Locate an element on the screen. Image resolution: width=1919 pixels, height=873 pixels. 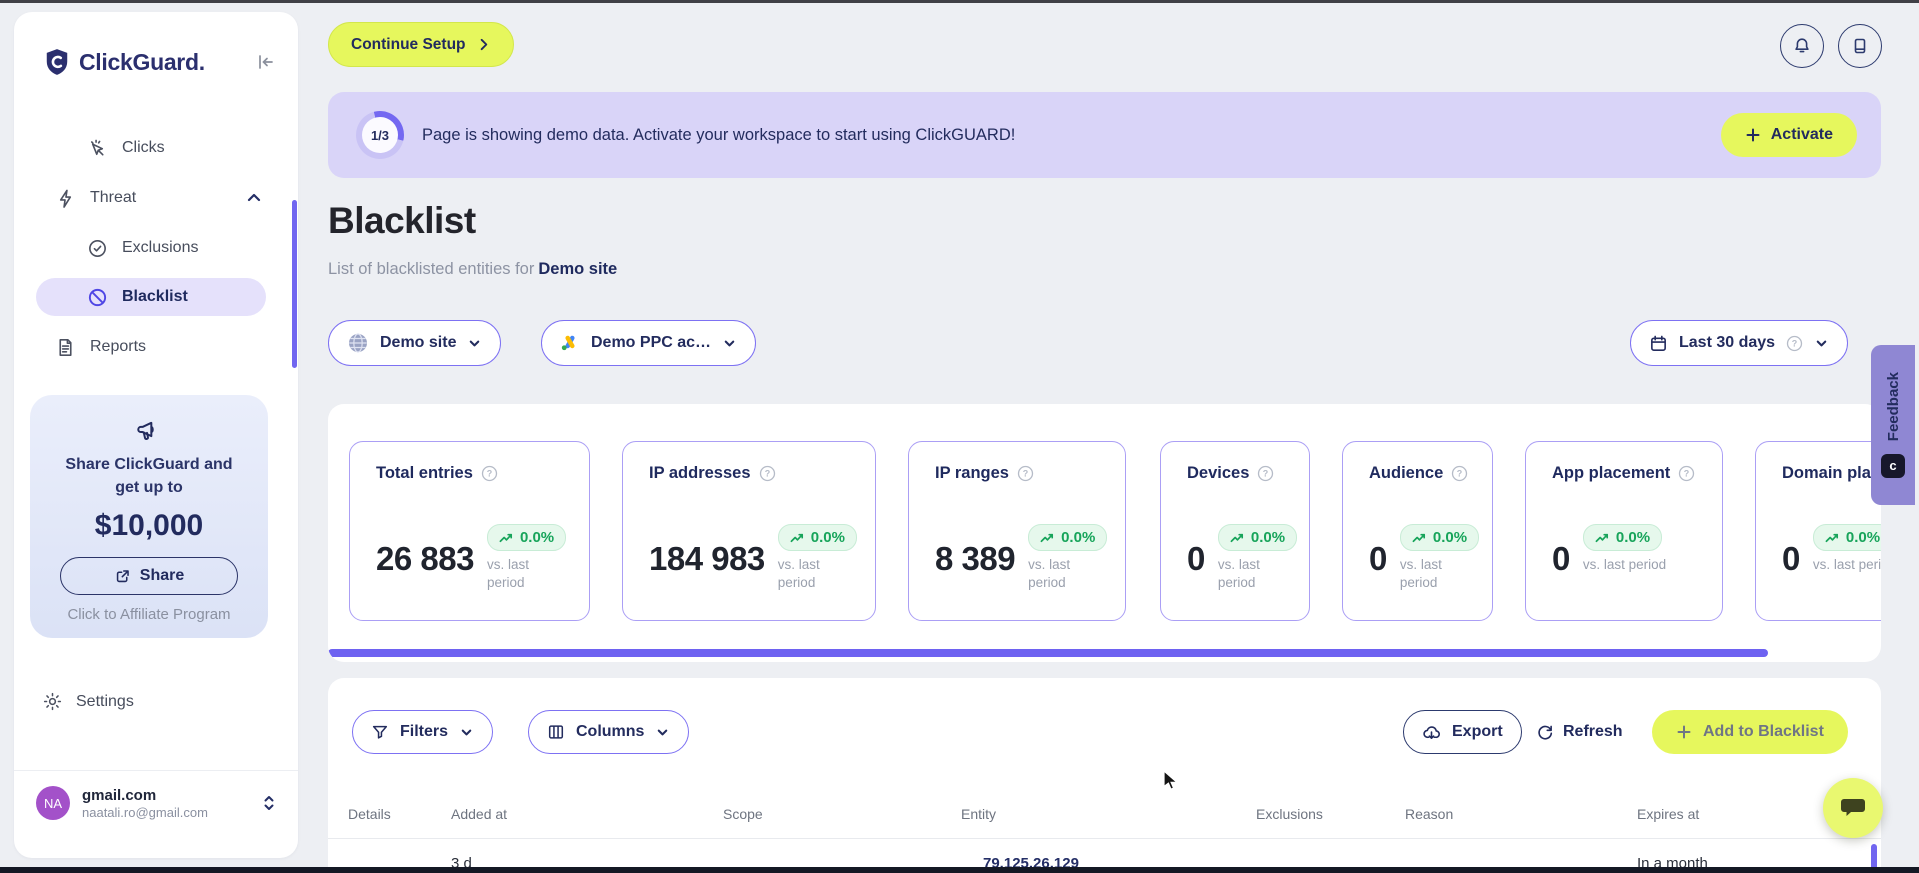
affiliate-link-text: Click to Affiliate Program is located at coordinates (149, 614).